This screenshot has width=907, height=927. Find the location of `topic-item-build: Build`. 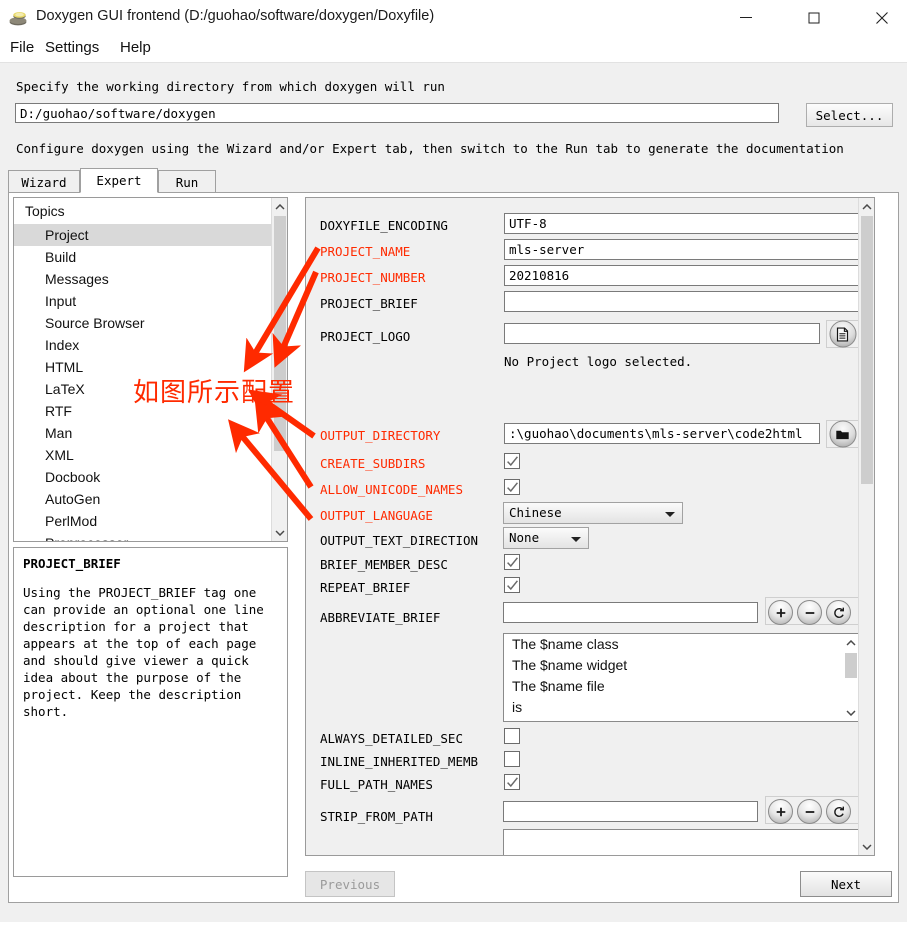

topic-item-build: Build is located at coordinates (142, 257).